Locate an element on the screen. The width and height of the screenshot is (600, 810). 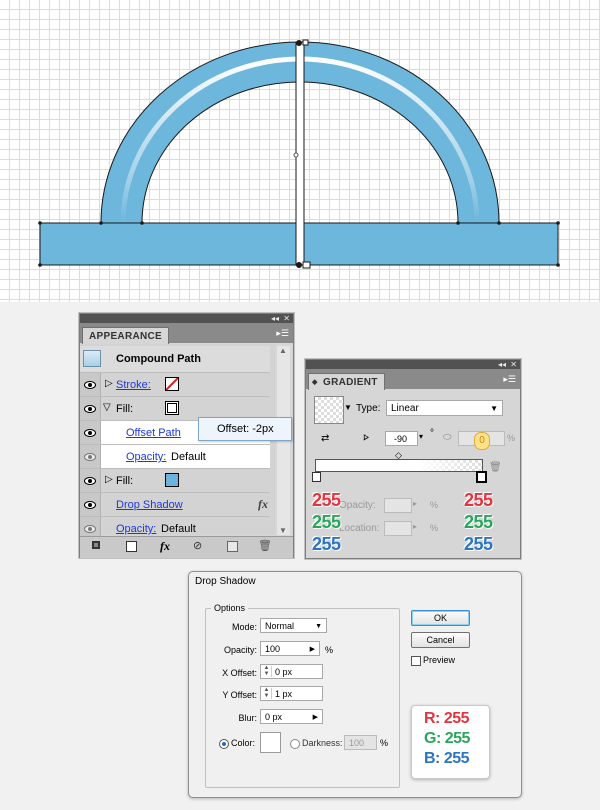
fill-white-swatch is located at coordinates (172, 408).